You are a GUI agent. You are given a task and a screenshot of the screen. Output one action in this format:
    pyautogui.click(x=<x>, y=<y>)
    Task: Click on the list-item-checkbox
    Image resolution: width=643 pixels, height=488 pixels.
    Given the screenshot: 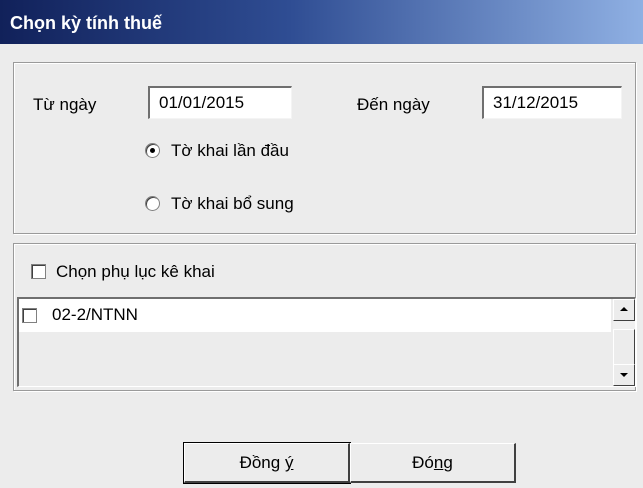 What is the action you would take?
    pyautogui.click(x=29, y=315)
    